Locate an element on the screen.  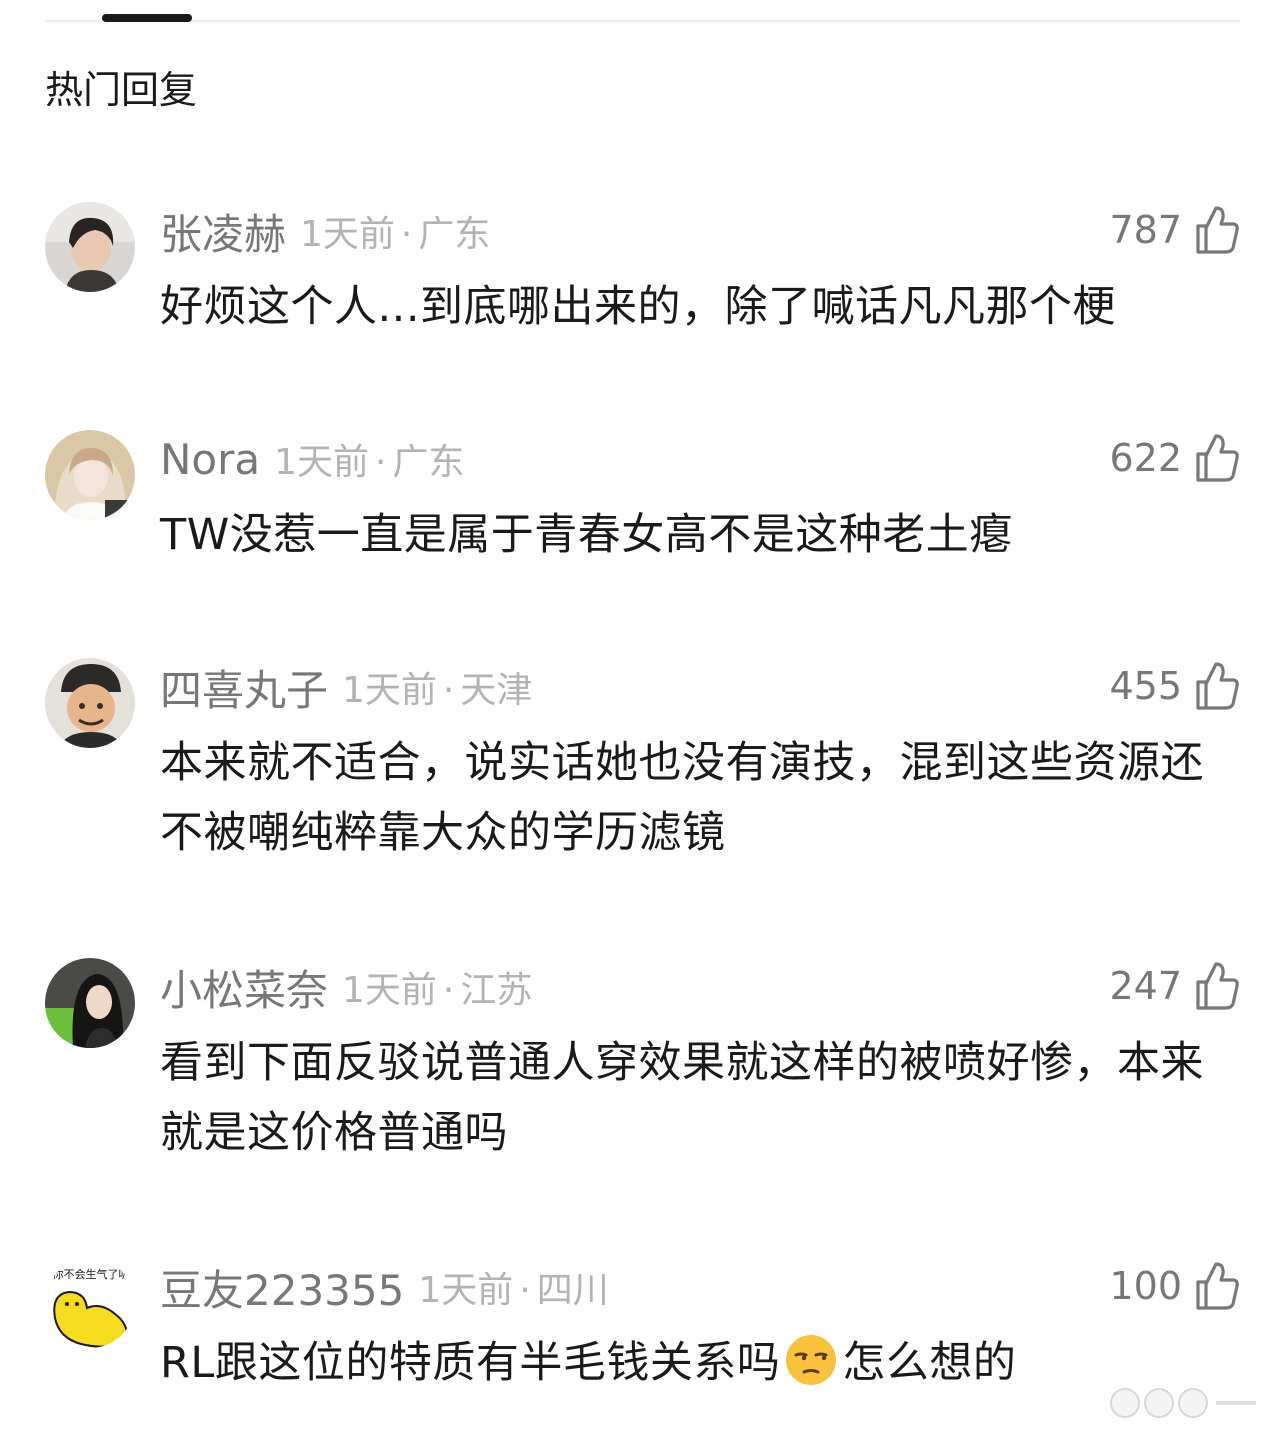
avatar-caption: 你不会生气了叭 is located at coordinates (91, 1274).